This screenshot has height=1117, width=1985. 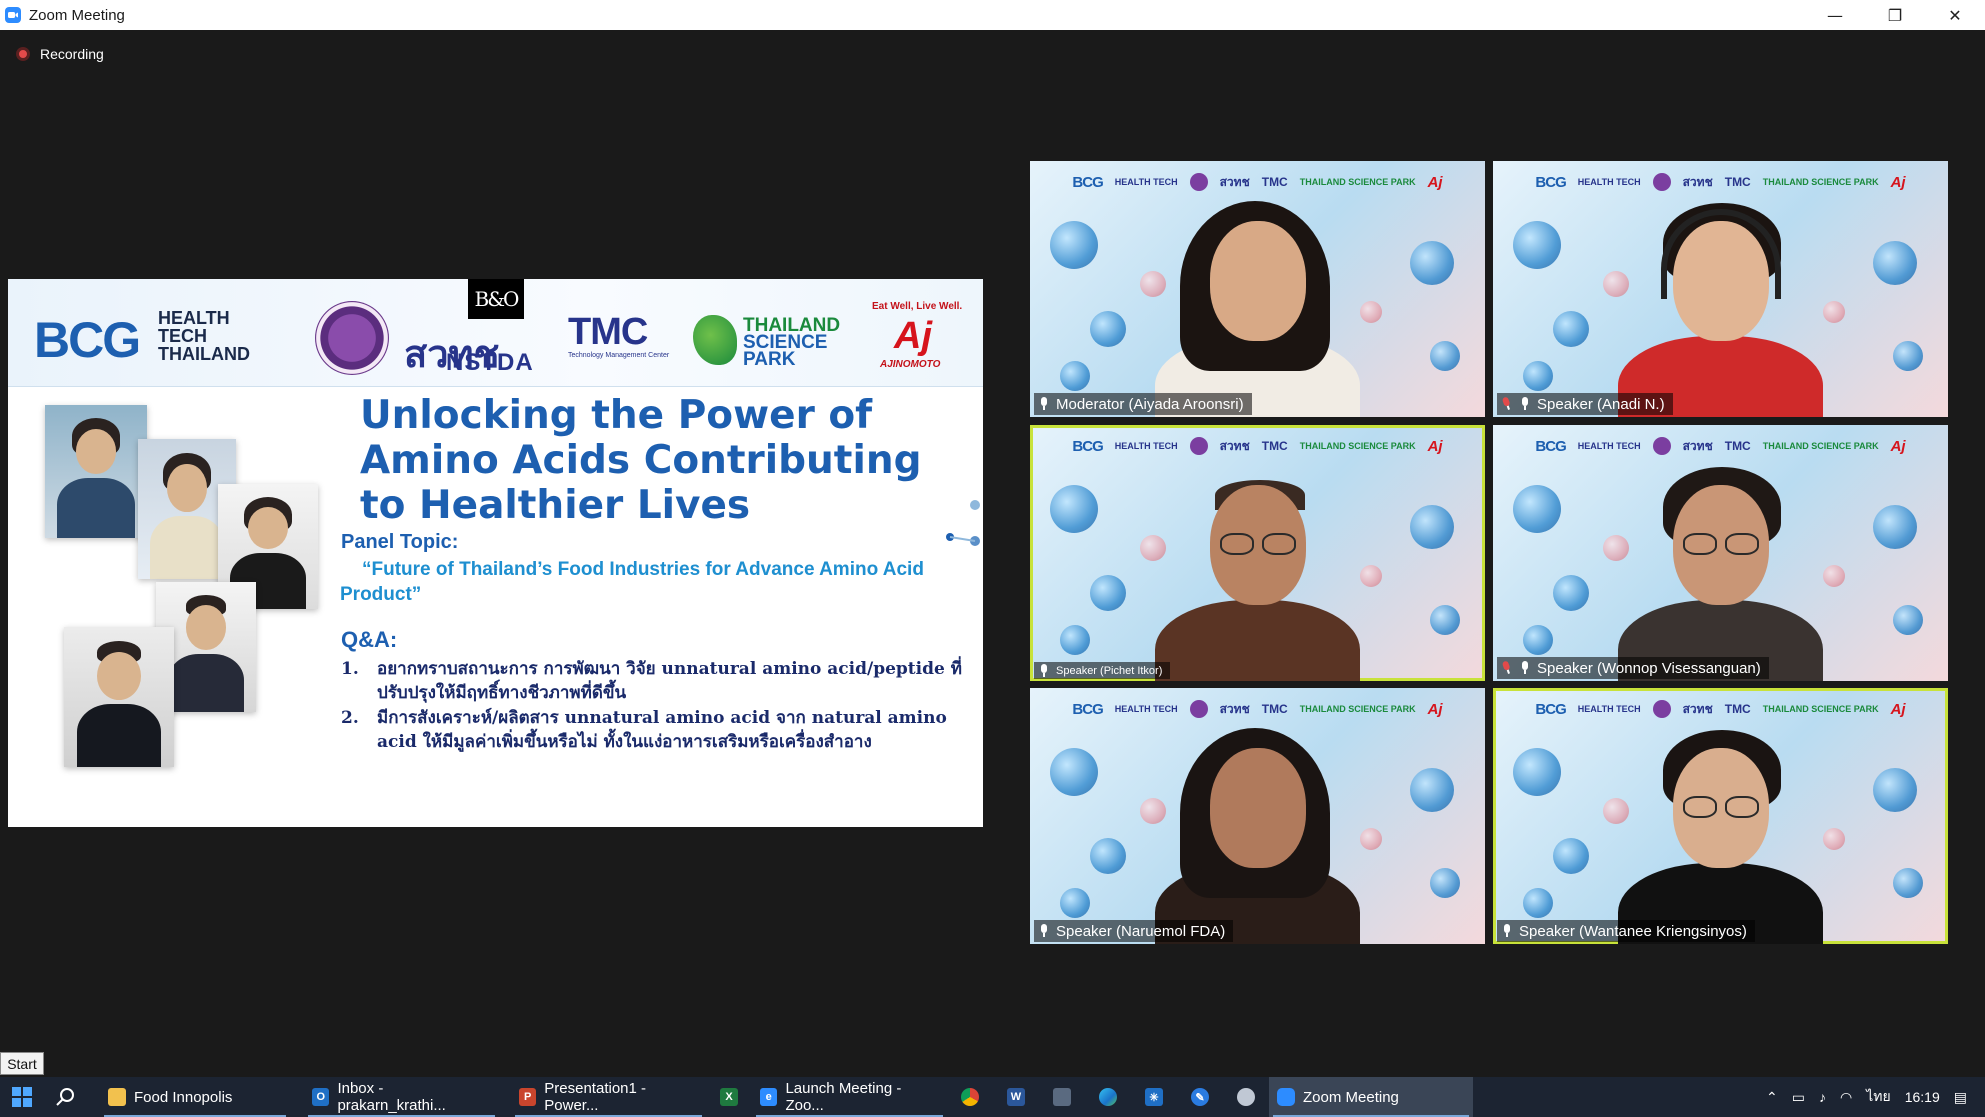 I want to click on ajinomoto-wordmark: AJINOMOTO, so click(x=910, y=364).